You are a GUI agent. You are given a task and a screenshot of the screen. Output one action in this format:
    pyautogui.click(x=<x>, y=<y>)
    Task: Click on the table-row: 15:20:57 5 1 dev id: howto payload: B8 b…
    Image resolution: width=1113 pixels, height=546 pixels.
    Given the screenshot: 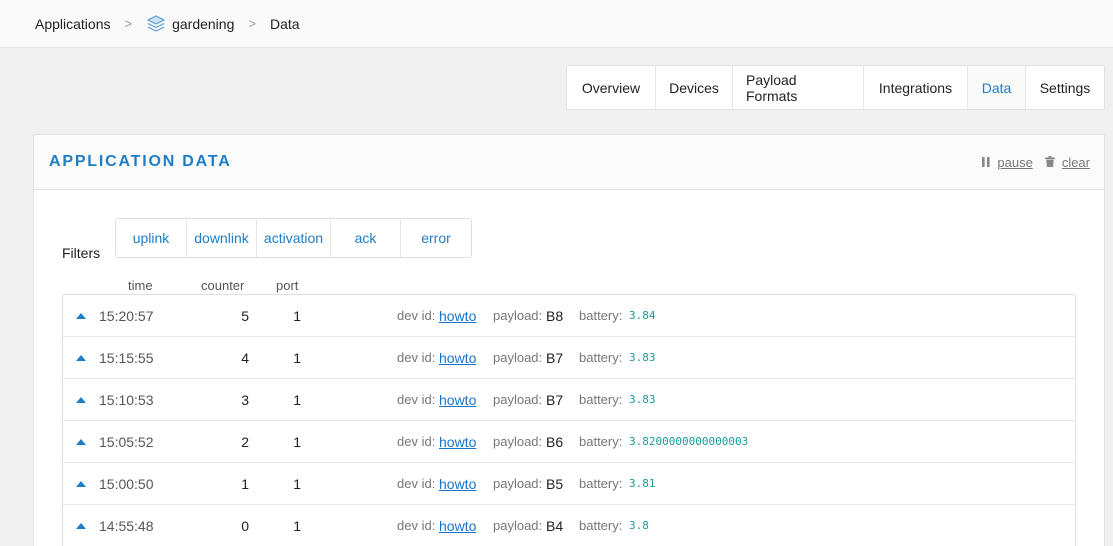 What is the action you would take?
    pyautogui.click(x=569, y=316)
    